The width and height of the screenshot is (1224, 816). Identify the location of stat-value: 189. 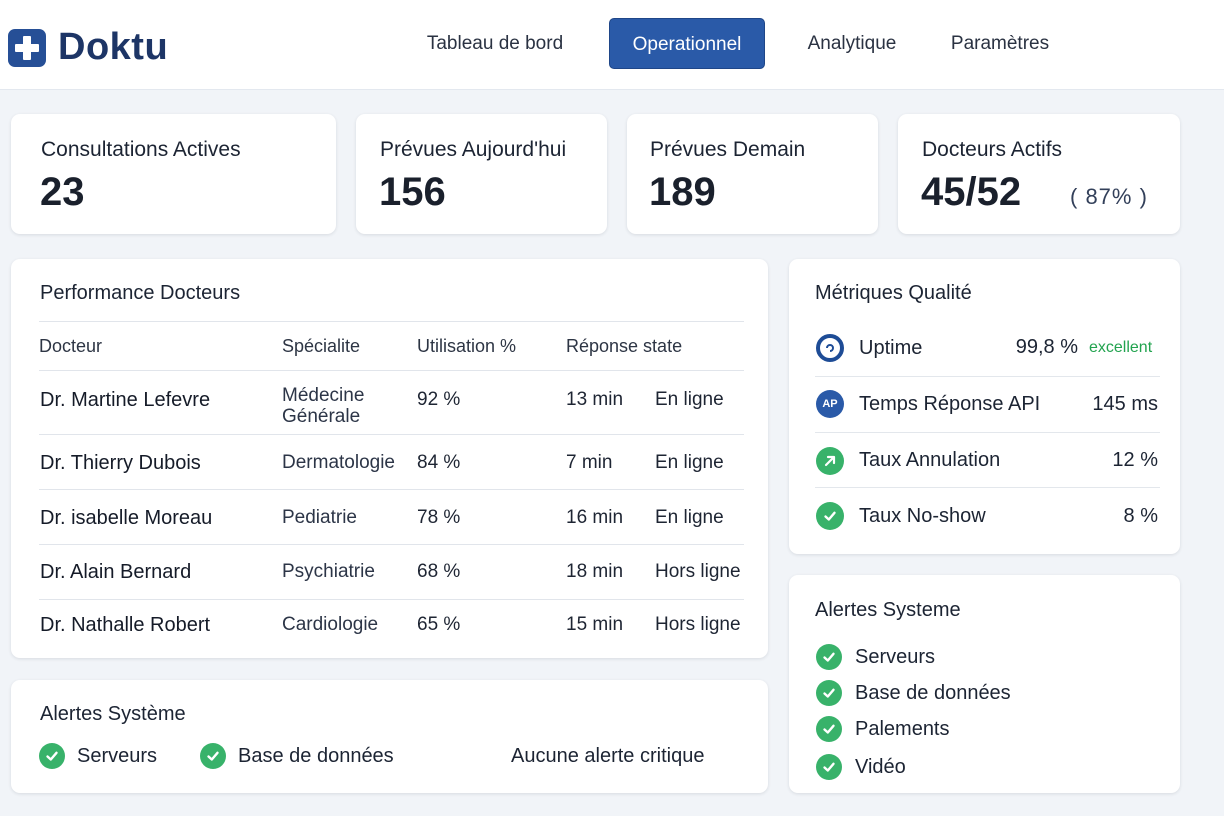
(682, 192).